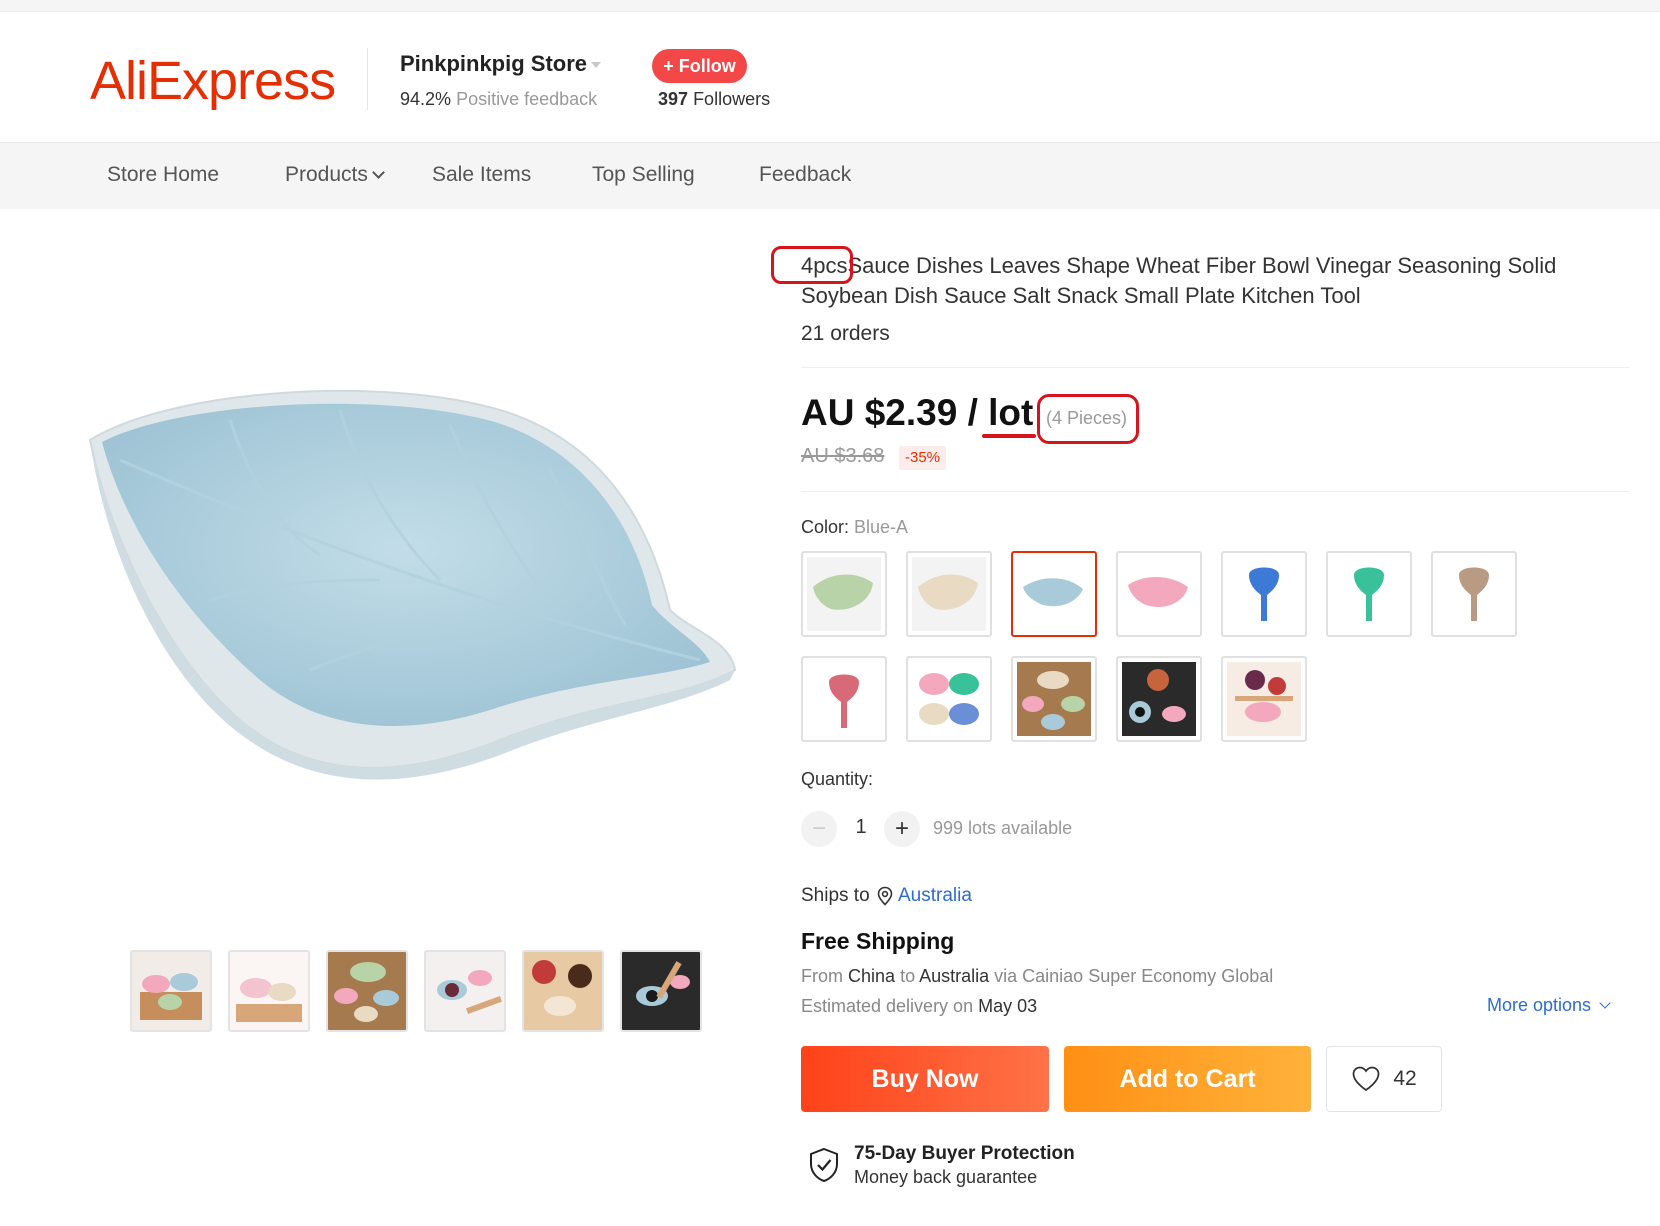  I want to click on original-price: AU $3.68, so click(843, 456).